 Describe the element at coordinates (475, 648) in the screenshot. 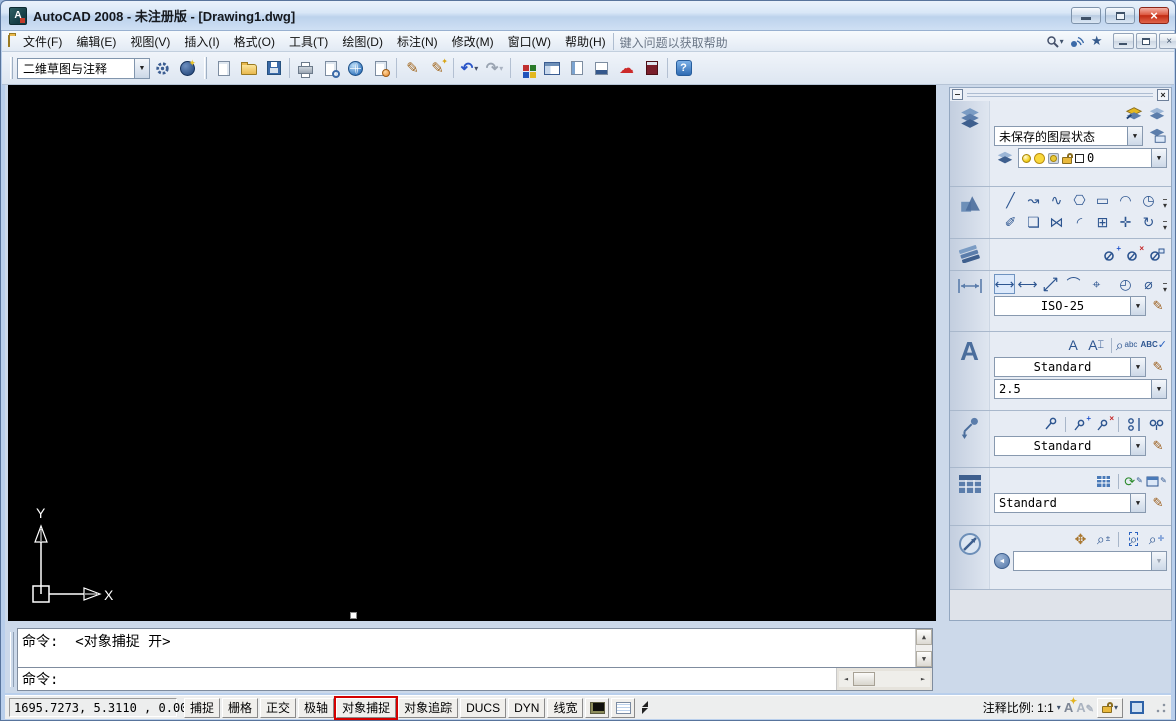

I see `command-history: 命令: <对象捕捉 开> ▲ ▼` at that location.